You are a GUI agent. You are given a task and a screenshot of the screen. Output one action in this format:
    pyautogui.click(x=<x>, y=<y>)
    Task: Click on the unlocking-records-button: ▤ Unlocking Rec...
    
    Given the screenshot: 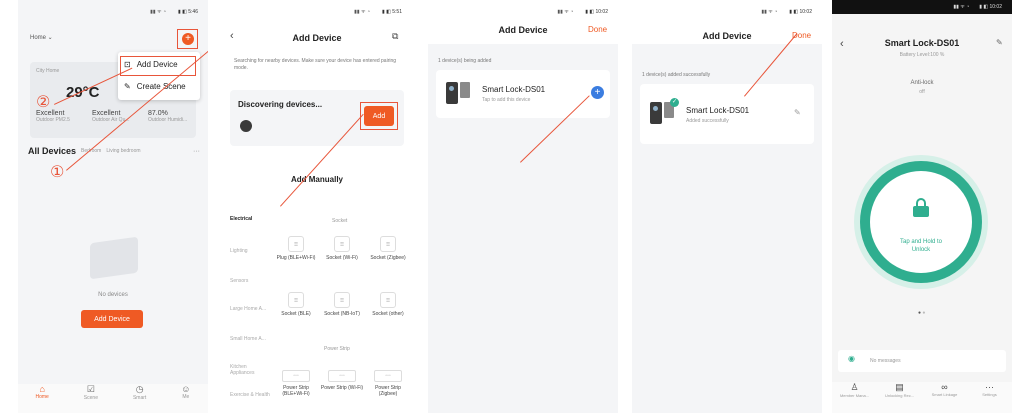 What is the action you would take?
    pyautogui.click(x=900, y=397)
    